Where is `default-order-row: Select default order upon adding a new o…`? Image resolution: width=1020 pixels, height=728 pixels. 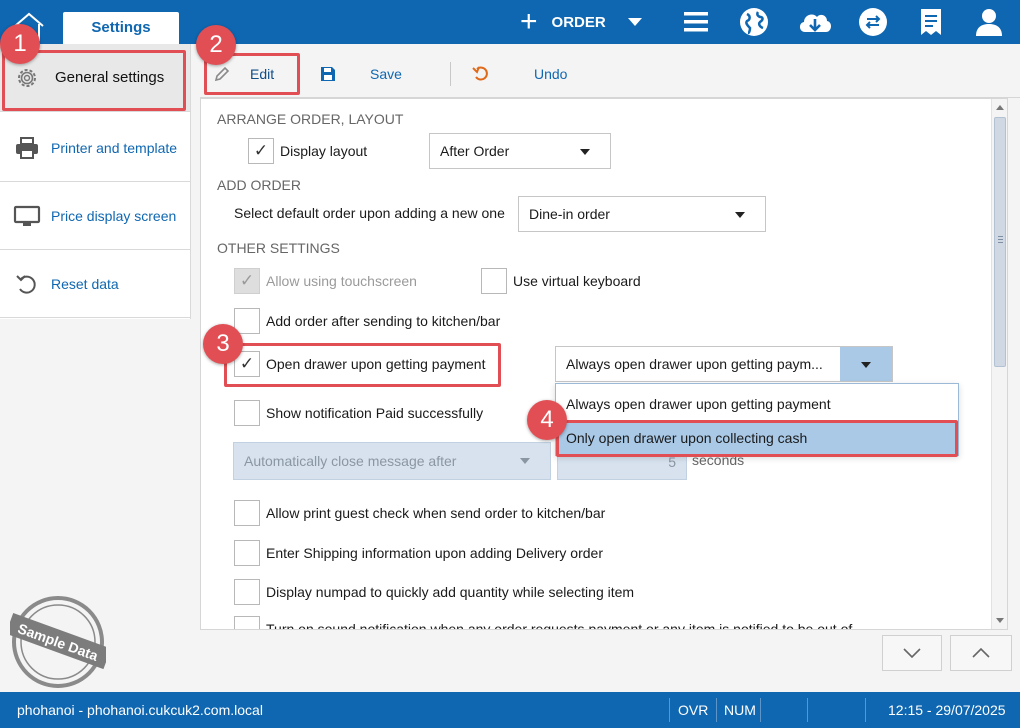 default-order-row: Select default order upon adding a new o… is located at coordinates (369, 213).